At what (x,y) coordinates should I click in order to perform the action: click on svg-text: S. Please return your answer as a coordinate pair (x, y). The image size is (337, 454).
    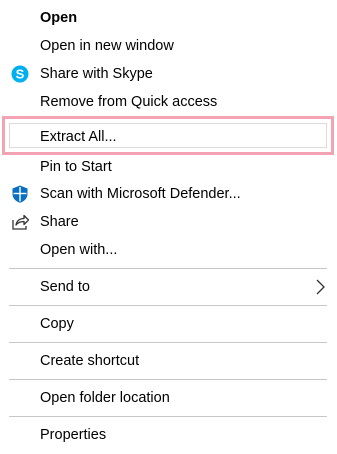
    Looking at the image, I should click on (20, 74).